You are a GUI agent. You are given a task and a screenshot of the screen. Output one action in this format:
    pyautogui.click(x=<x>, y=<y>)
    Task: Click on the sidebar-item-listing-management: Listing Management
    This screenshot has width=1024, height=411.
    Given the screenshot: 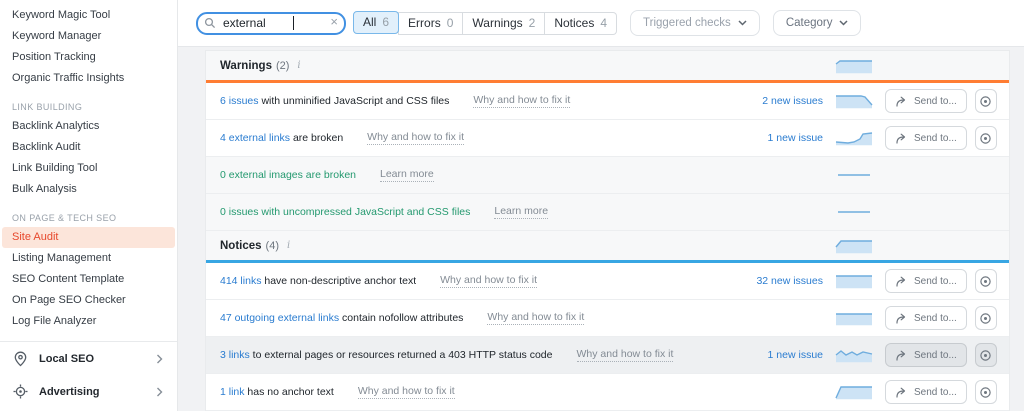 What is the action you would take?
    pyautogui.click(x=88, y=258)
    